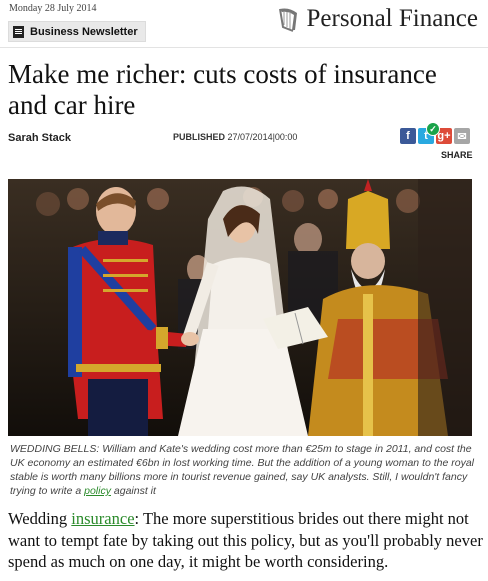 The image size is (488, 581). I want to click on published-info: PUBLISHED 27/07/2014|00:00, so click(235, 137).